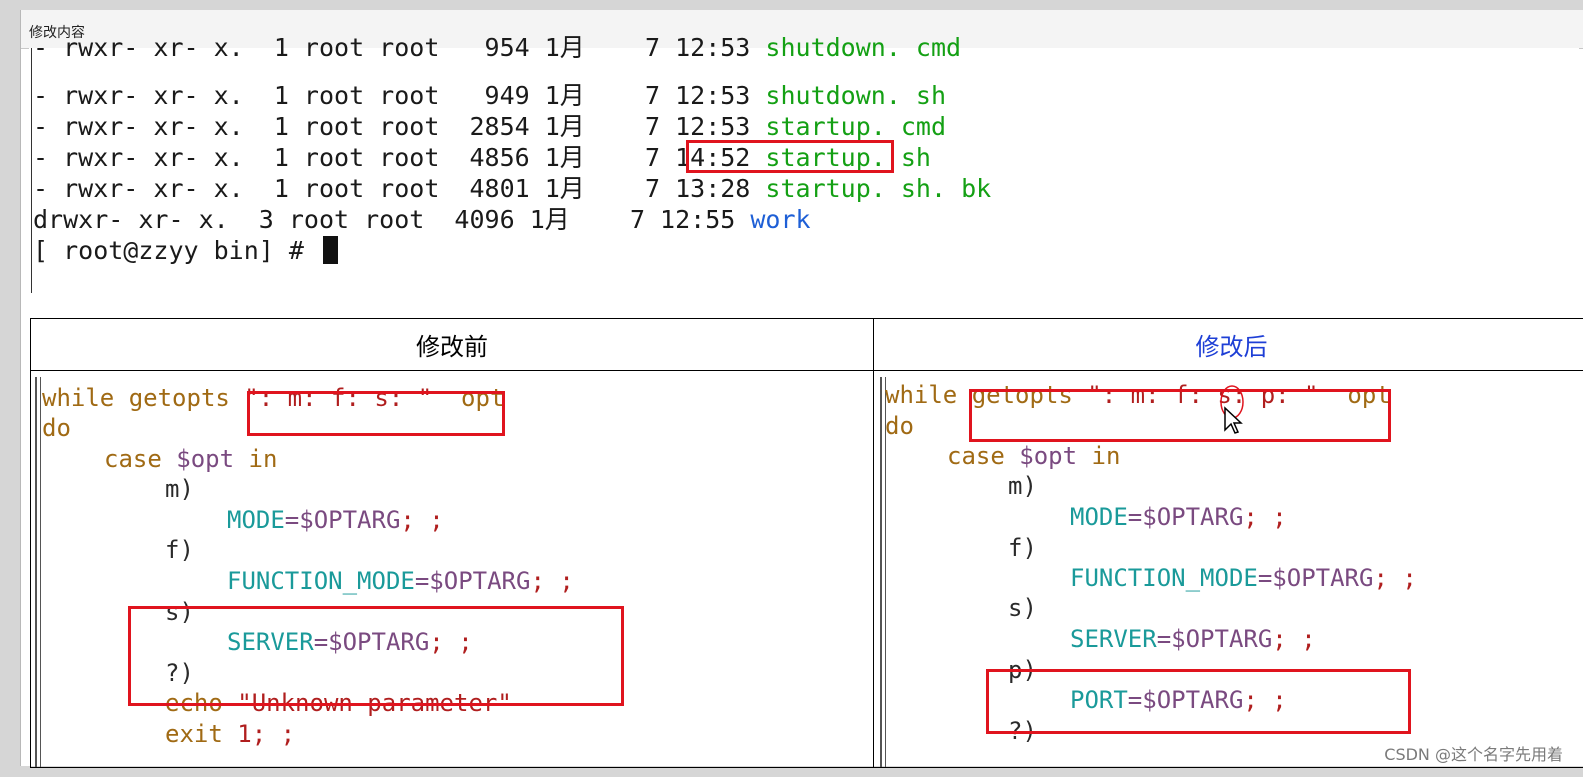 This screenshot has width=1583, height=777. I want to click on before-line-4: m), so click(179, 489).